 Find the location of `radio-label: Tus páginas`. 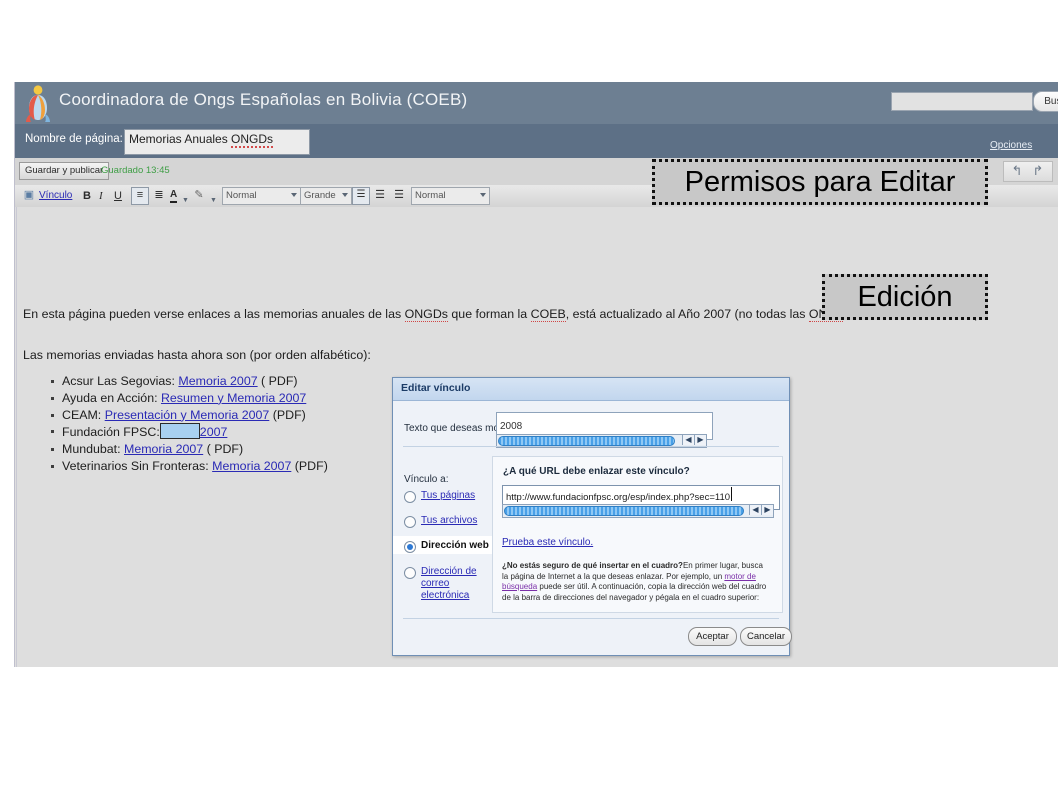

radio-label: Tus páginas is located at coordinates (448, 495).